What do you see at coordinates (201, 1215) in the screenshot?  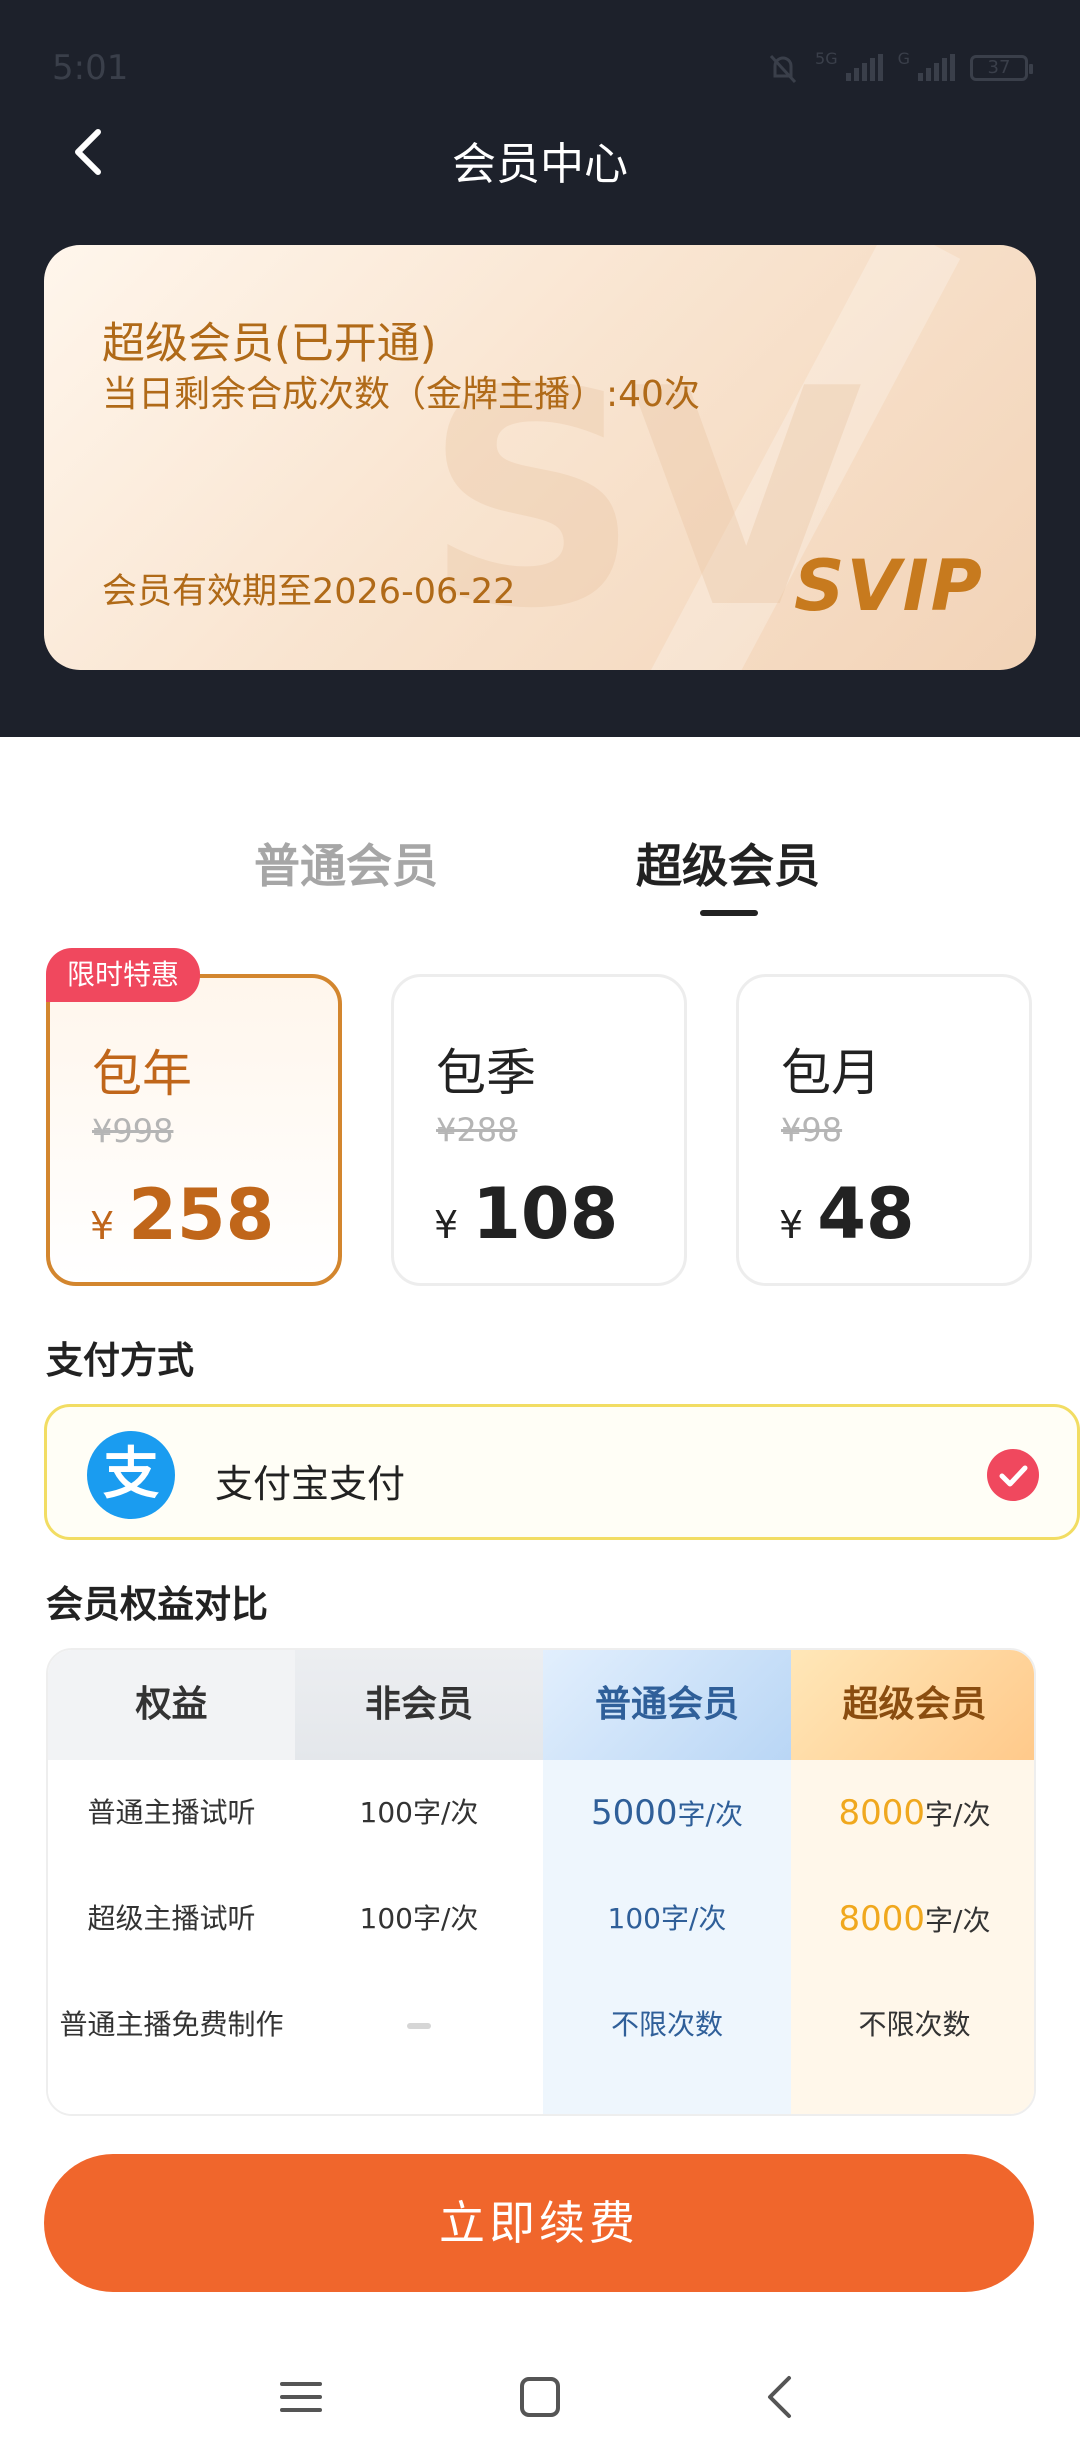 I see `price-amount: 258` at bounding box center [201, 1215].